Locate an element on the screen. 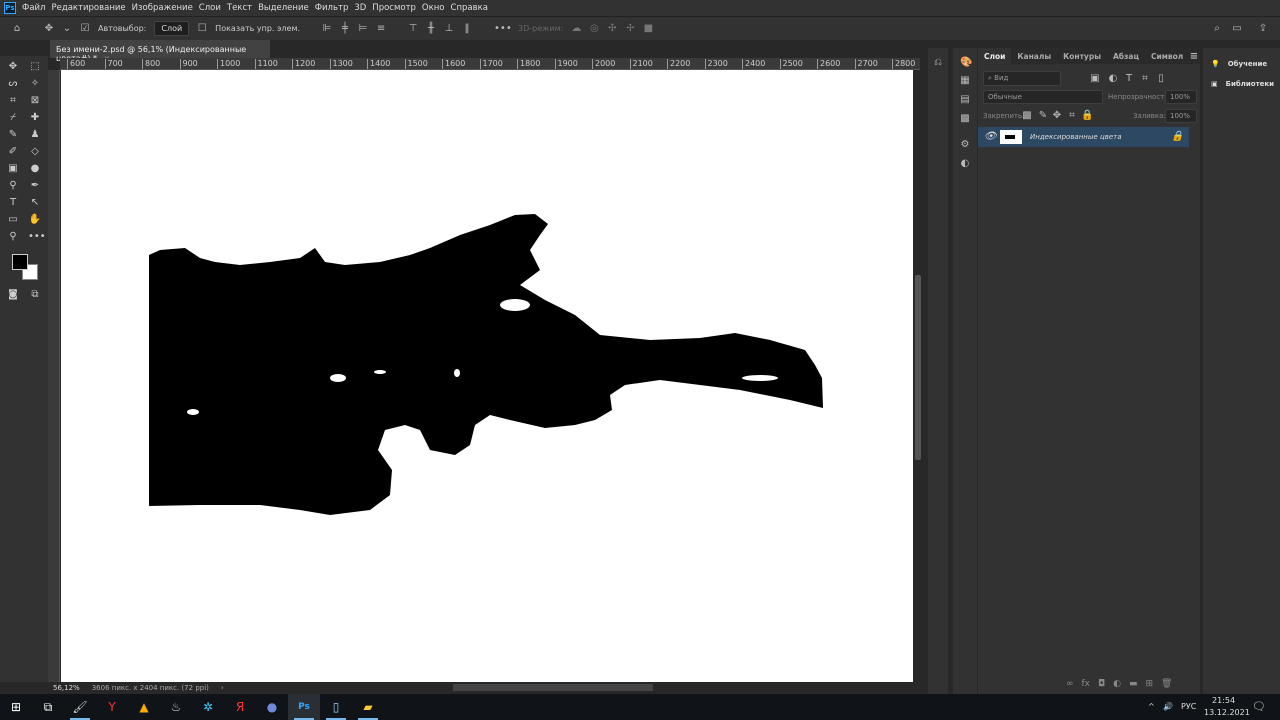 This screenshot has height=720, width=1280. lasso-tool-icon: ᔕ is located at coordinates (13, 84).